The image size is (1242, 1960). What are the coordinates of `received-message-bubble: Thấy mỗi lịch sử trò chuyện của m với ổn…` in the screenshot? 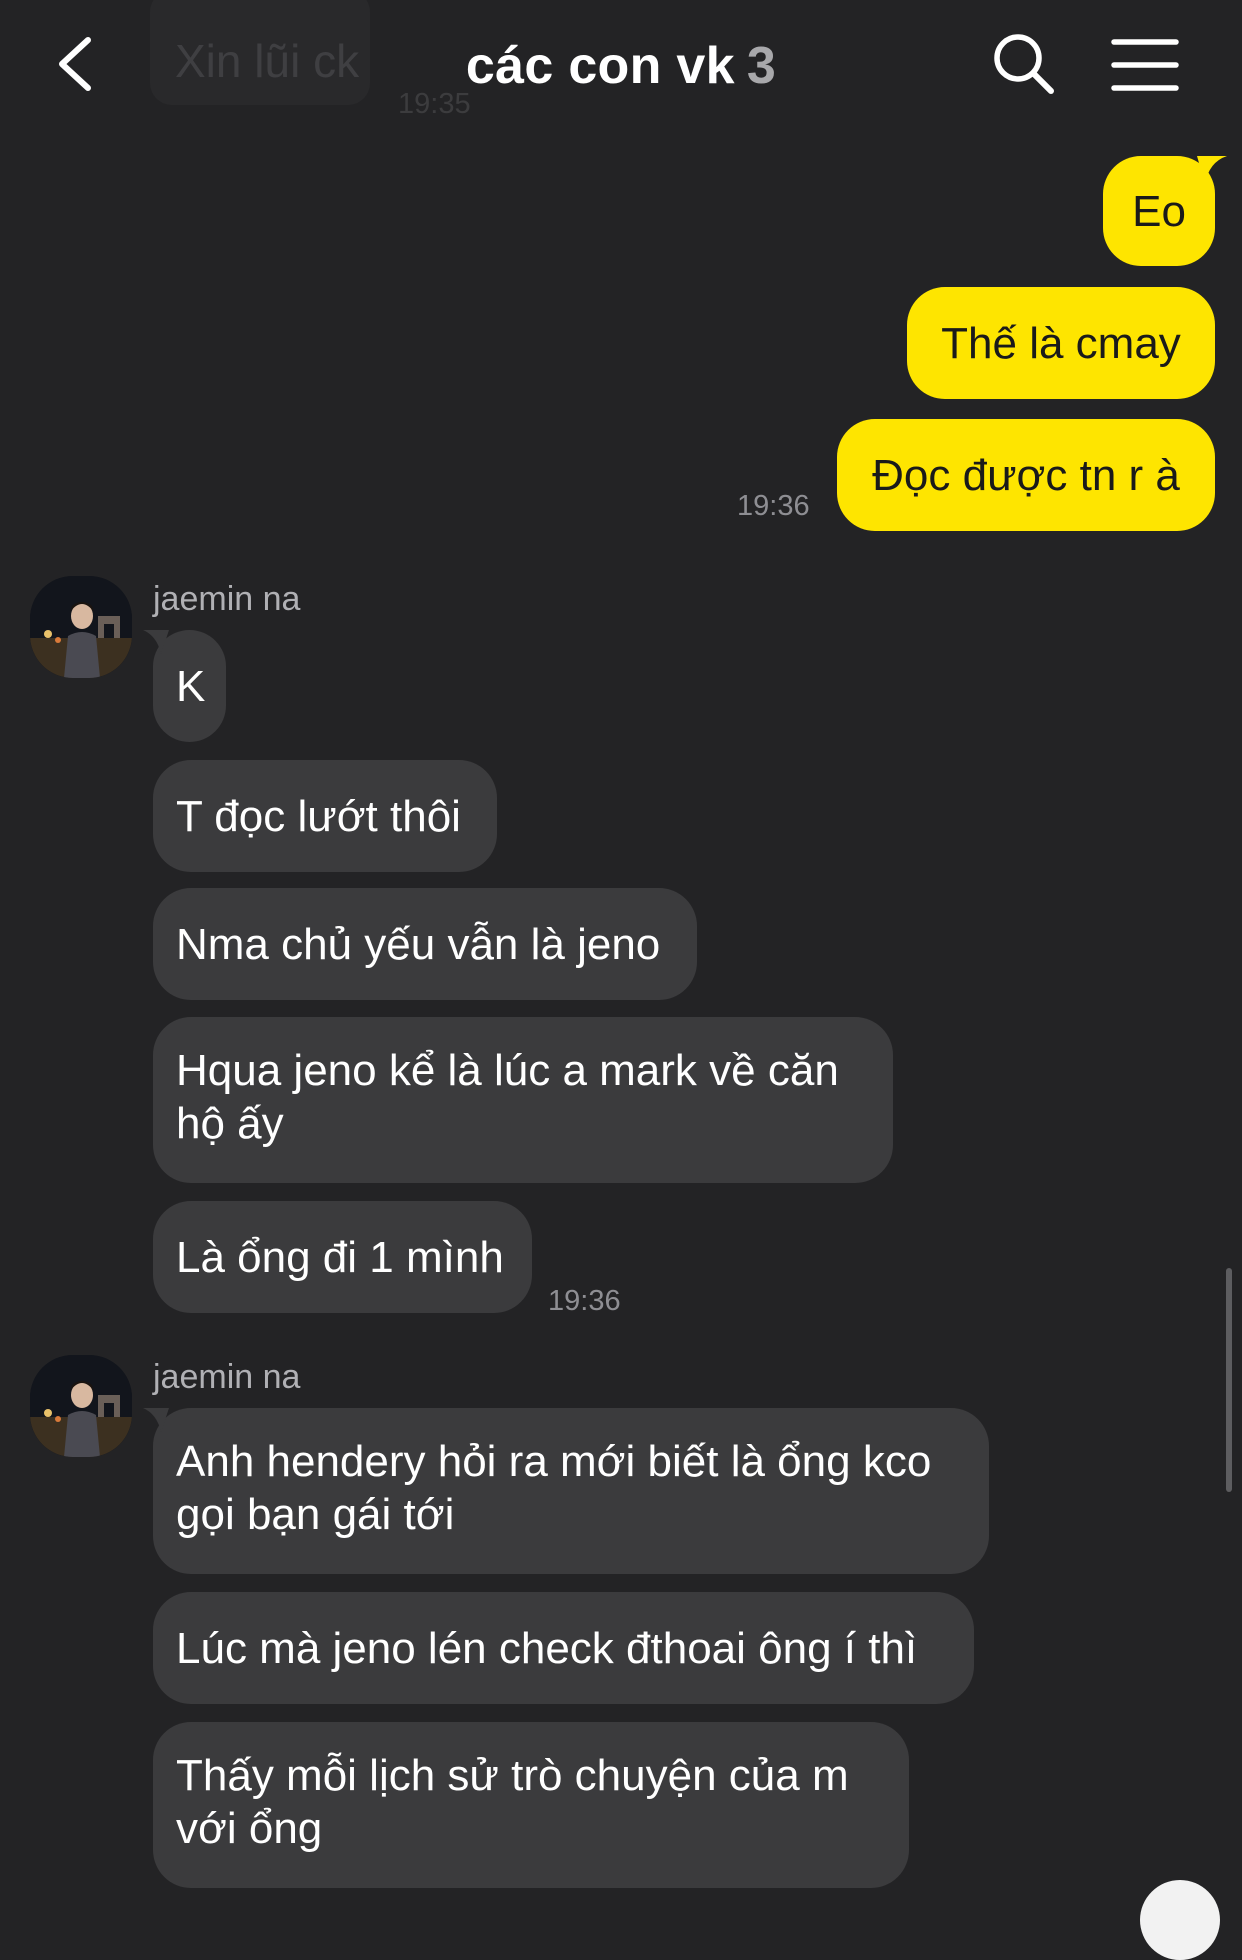 It's located at (531, 1805).